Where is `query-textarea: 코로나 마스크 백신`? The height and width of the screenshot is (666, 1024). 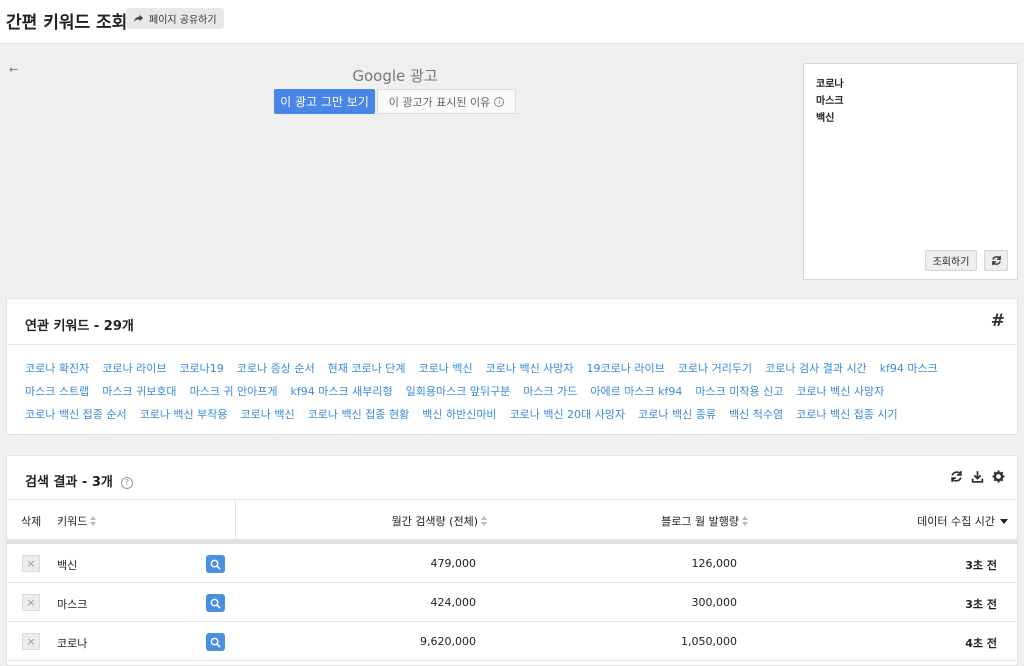
query-textarea: 코로나 마스크 백신 is located at coordinates (830, 101).